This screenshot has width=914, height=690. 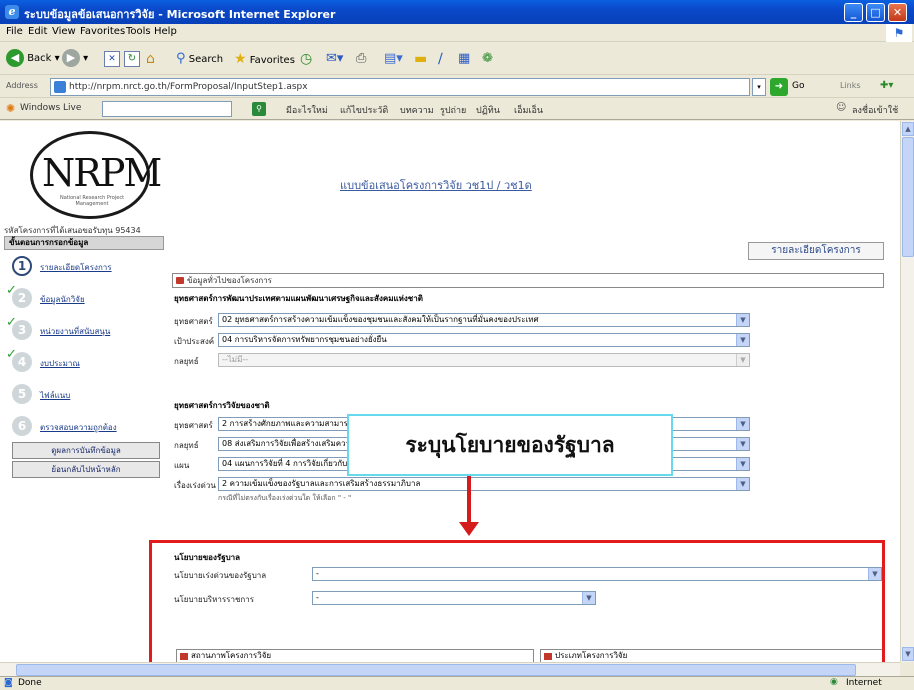 What do you see at coordinates (259, 109) in the screenshot?
I see `live-search-icon: ⚲` at bounding box center [259, 109].